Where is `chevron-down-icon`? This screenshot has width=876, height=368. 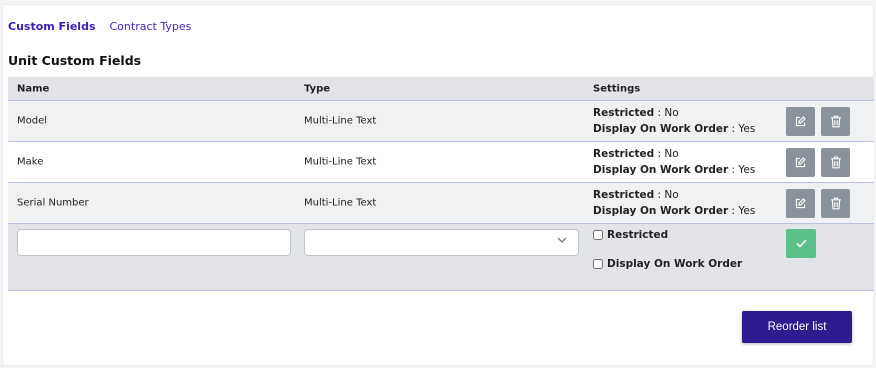
chevron-down-icon is located at coordinates (562, 240).